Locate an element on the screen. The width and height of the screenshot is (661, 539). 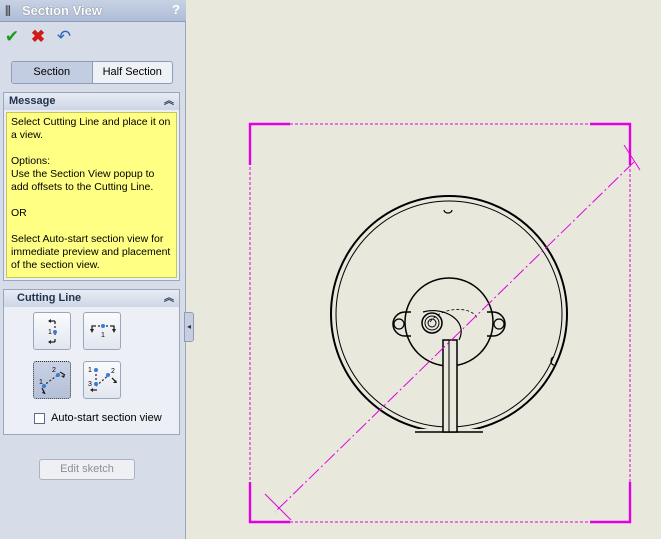
panel-title-bar: ⫴ Section View ? is located at coordinates (93, 11).